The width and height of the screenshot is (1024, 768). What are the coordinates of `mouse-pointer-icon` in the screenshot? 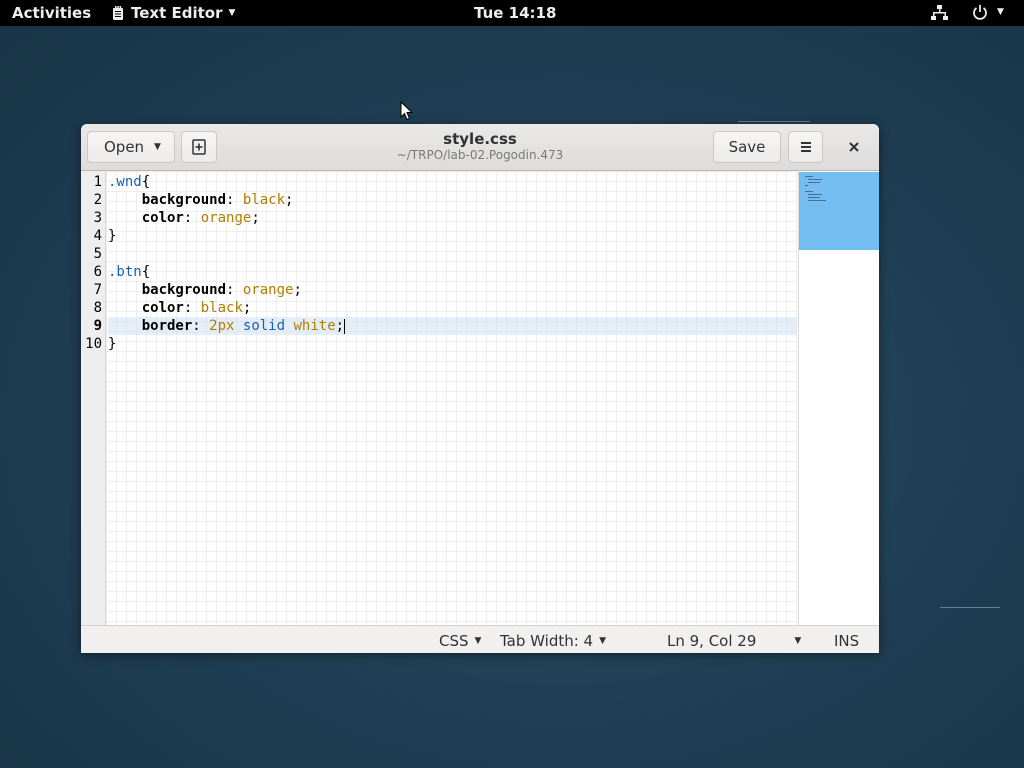 It's located at (406, 111).